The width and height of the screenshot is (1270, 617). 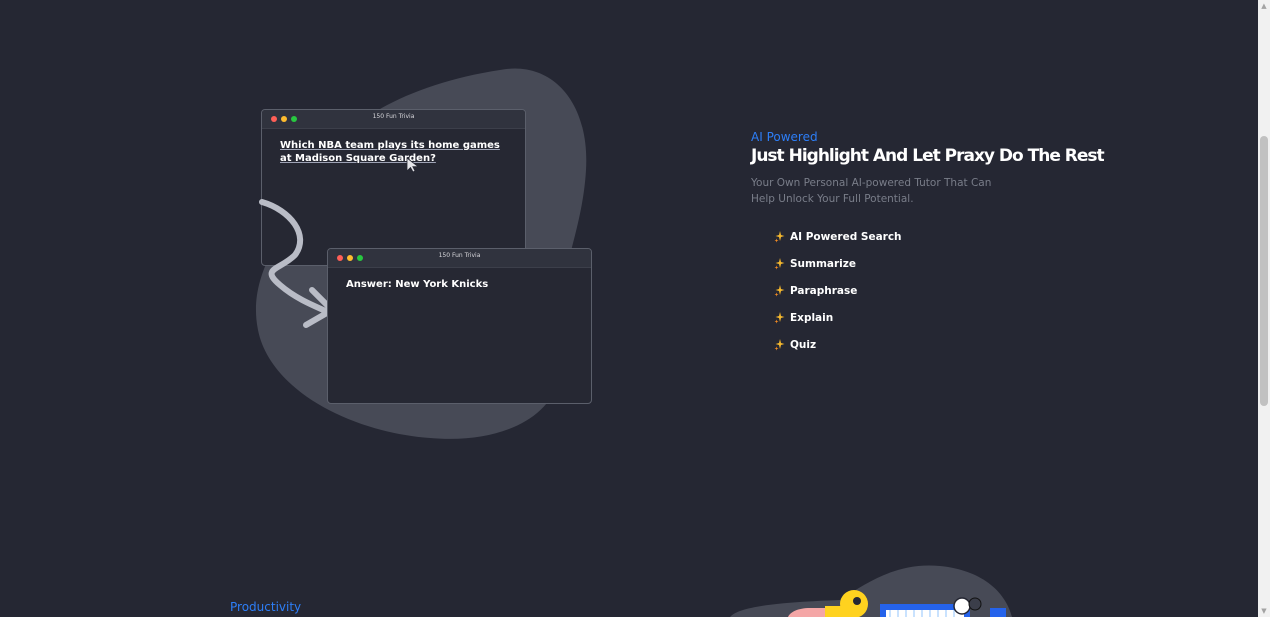 I want to click on mouse-cursor-icon, so click(x=413, y=165).